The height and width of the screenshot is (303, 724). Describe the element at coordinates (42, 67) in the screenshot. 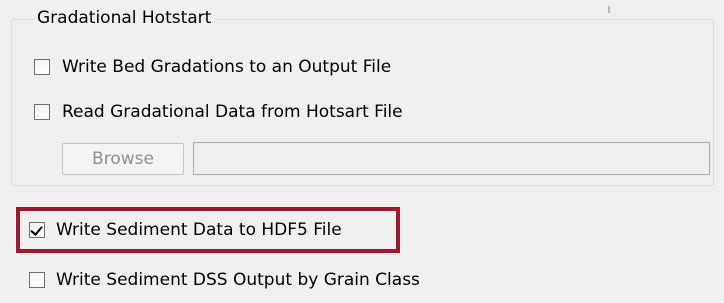

I see `write-bed-gradations-checkbox` at that location.